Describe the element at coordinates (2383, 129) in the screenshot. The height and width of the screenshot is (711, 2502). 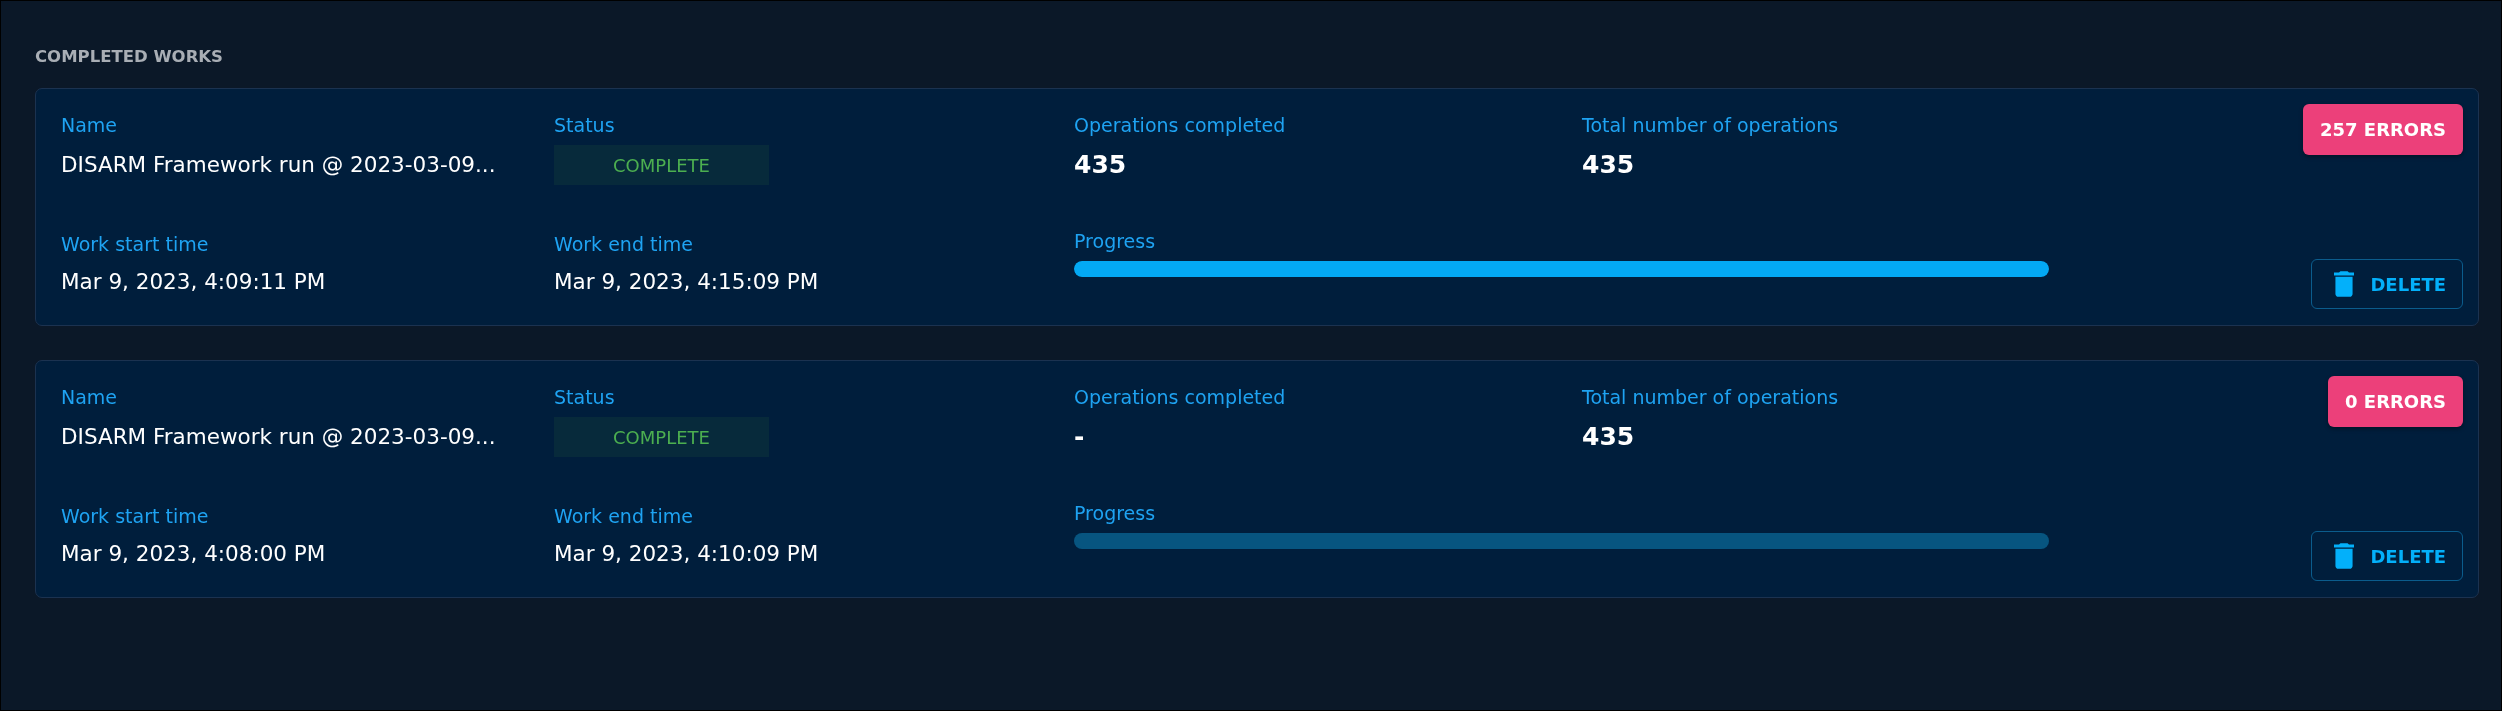
I see `errors-button: 257 ERRORS` at that location.